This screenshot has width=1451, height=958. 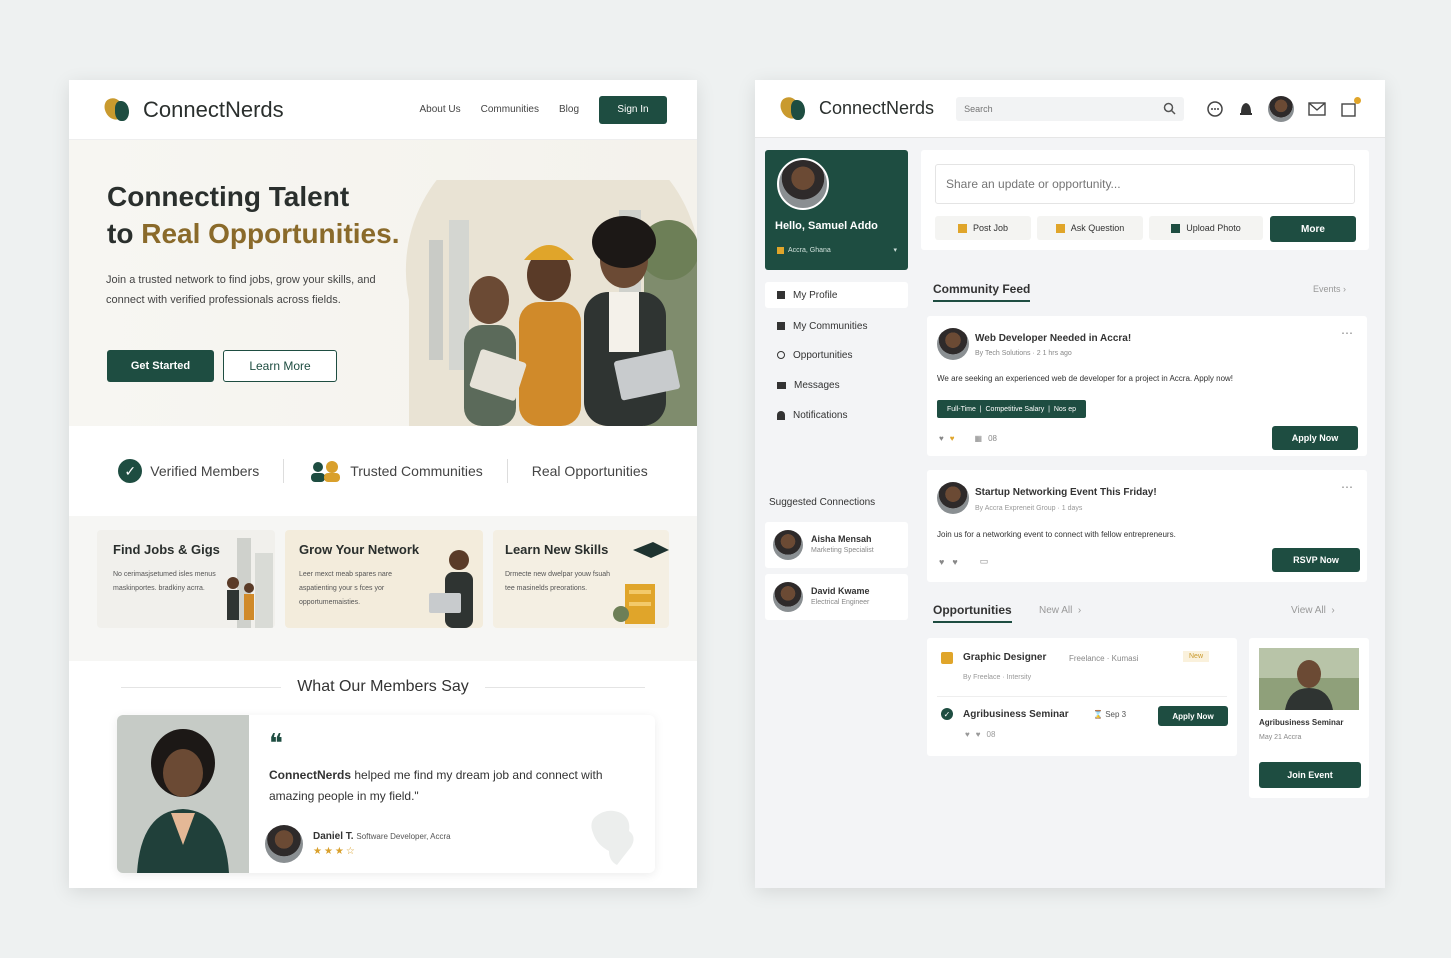 What do you see at coordinates (416, 471) in the screenshot?
I see `feature-trusted-label: Trusted Communities` at bounding box center [416, 471].